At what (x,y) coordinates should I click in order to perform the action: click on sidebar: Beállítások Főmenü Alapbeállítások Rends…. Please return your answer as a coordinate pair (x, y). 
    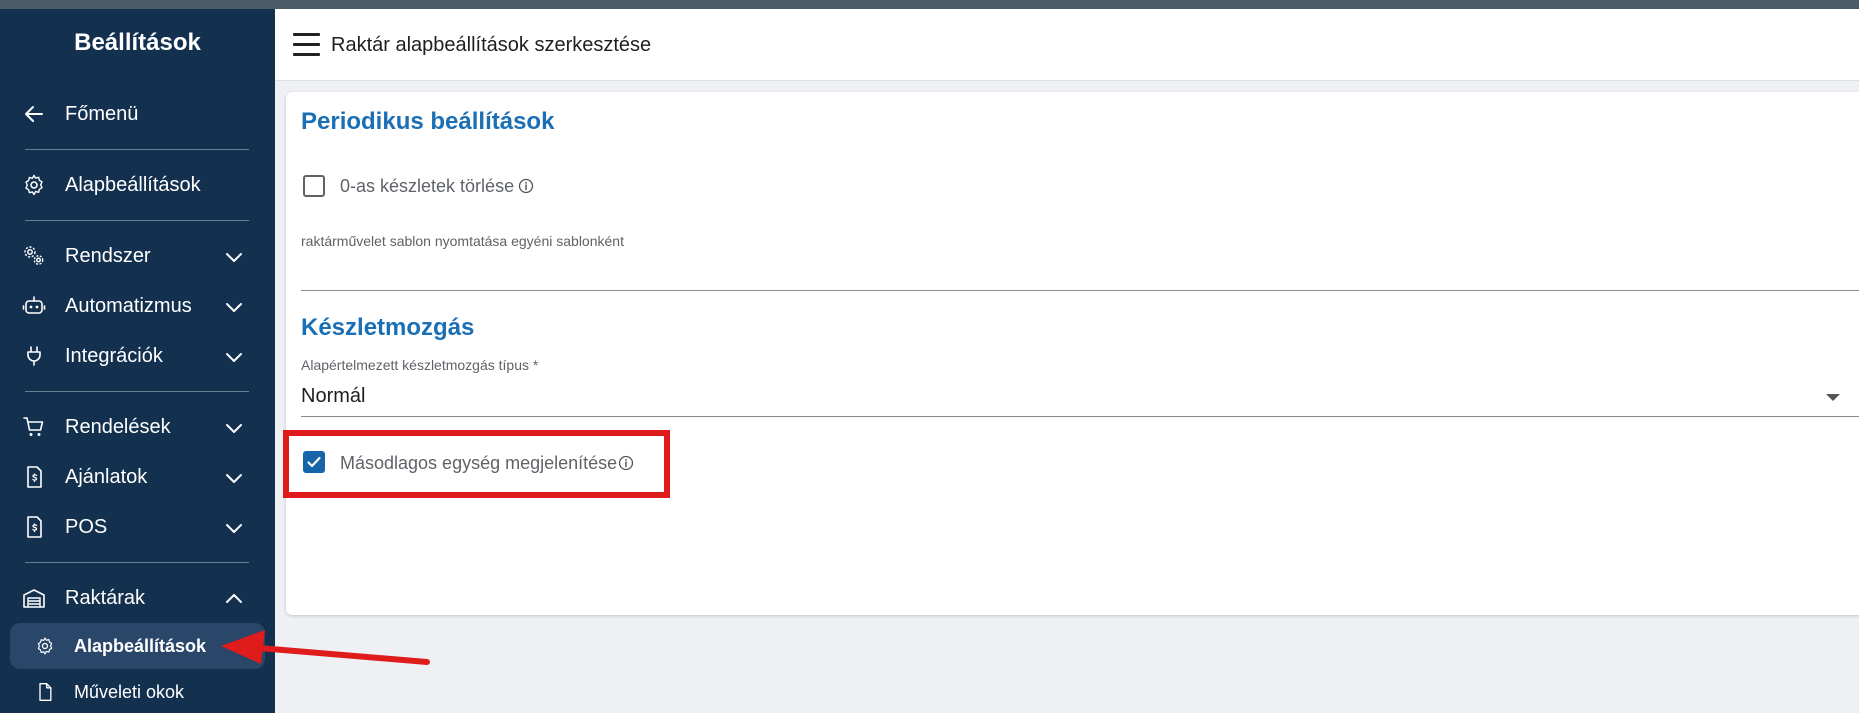
    Looking at the image, I should click on (137, 361).